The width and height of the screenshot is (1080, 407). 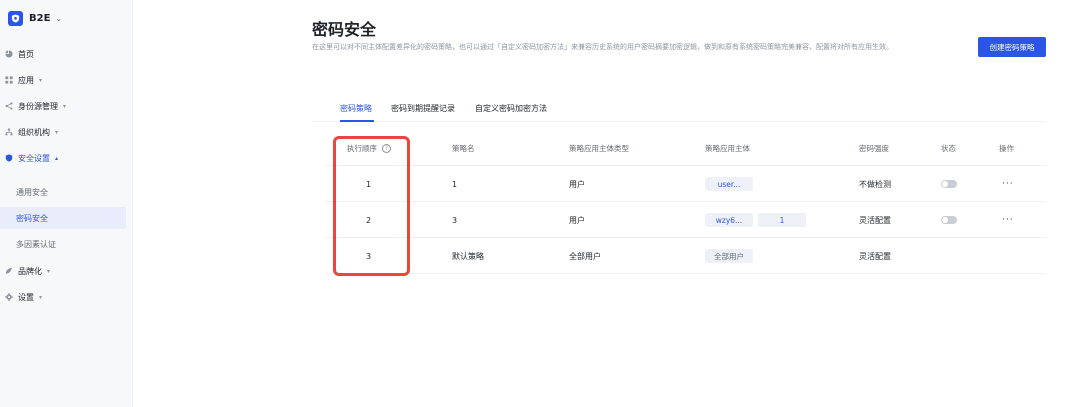 What do you see at coordinates (63, 80) in the screenshot?
I see `sidebar-item-apps: 应用 ▾` at bounding box center [63, 80].